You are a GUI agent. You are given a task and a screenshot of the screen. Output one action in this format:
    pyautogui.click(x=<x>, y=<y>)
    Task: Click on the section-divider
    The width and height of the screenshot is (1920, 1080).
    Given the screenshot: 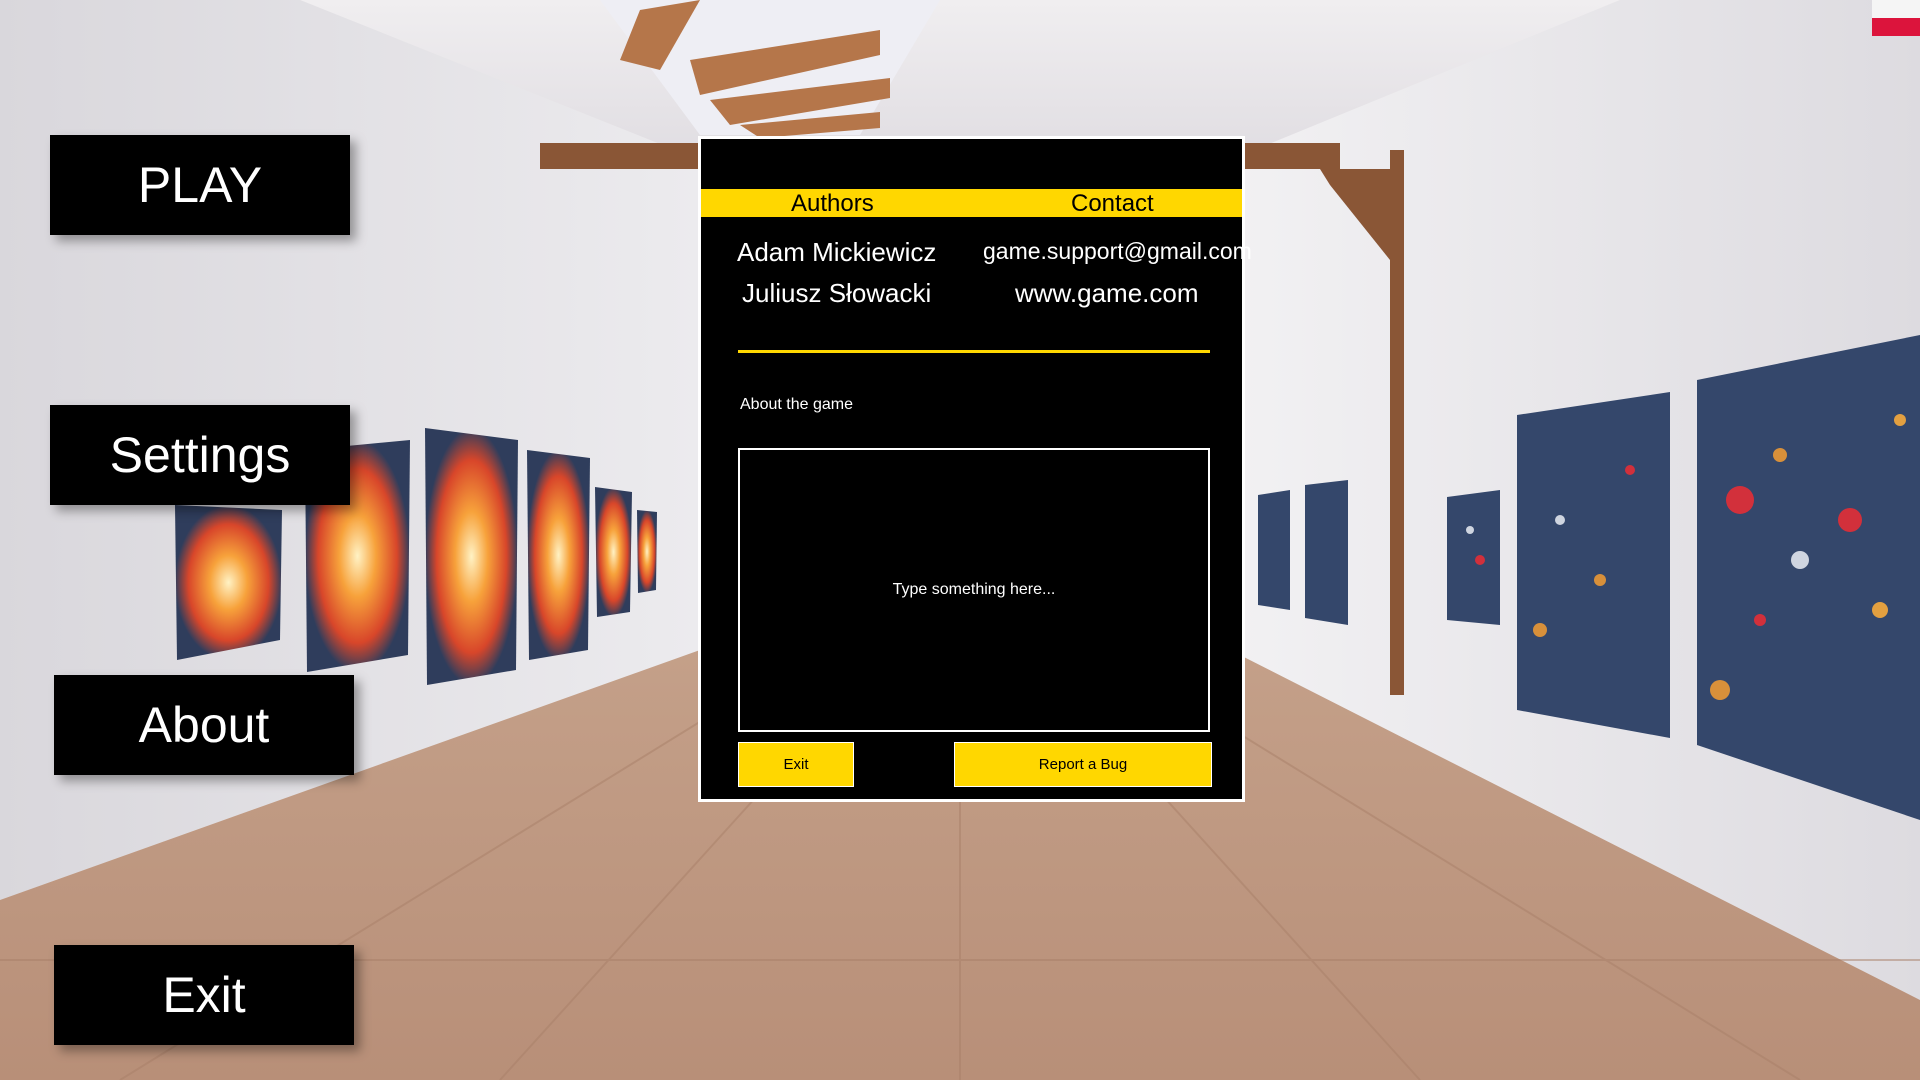 What is the action you would take?
    pyautogui.click(x=974, y=351)
    